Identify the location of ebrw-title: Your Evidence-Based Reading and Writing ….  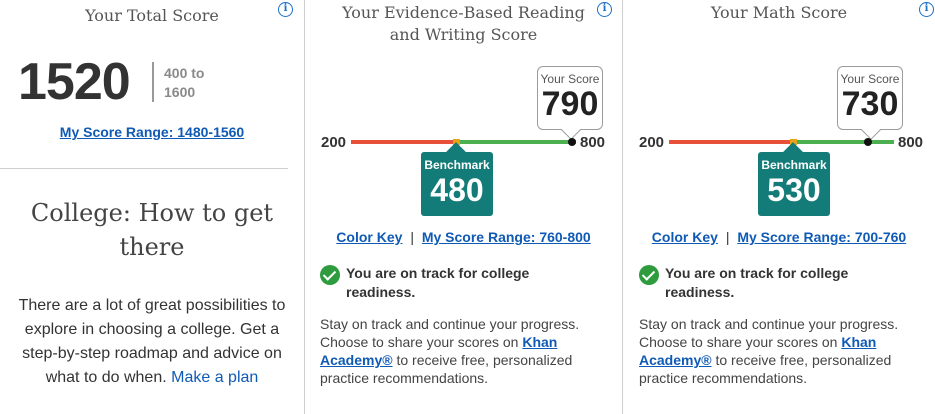
(463, 24).